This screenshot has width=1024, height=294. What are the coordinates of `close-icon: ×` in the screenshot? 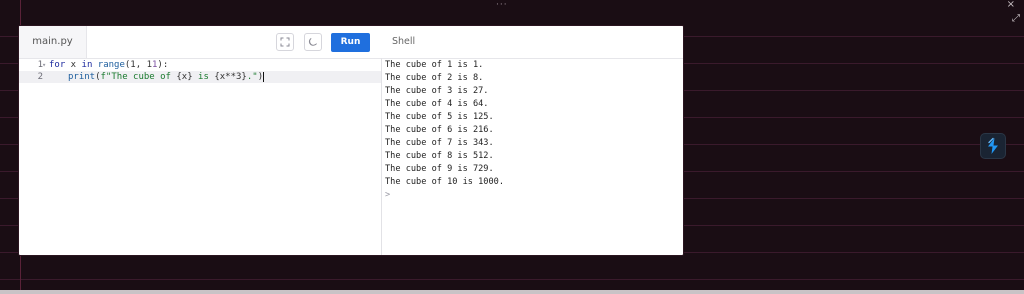 It's located at (1011, 5).